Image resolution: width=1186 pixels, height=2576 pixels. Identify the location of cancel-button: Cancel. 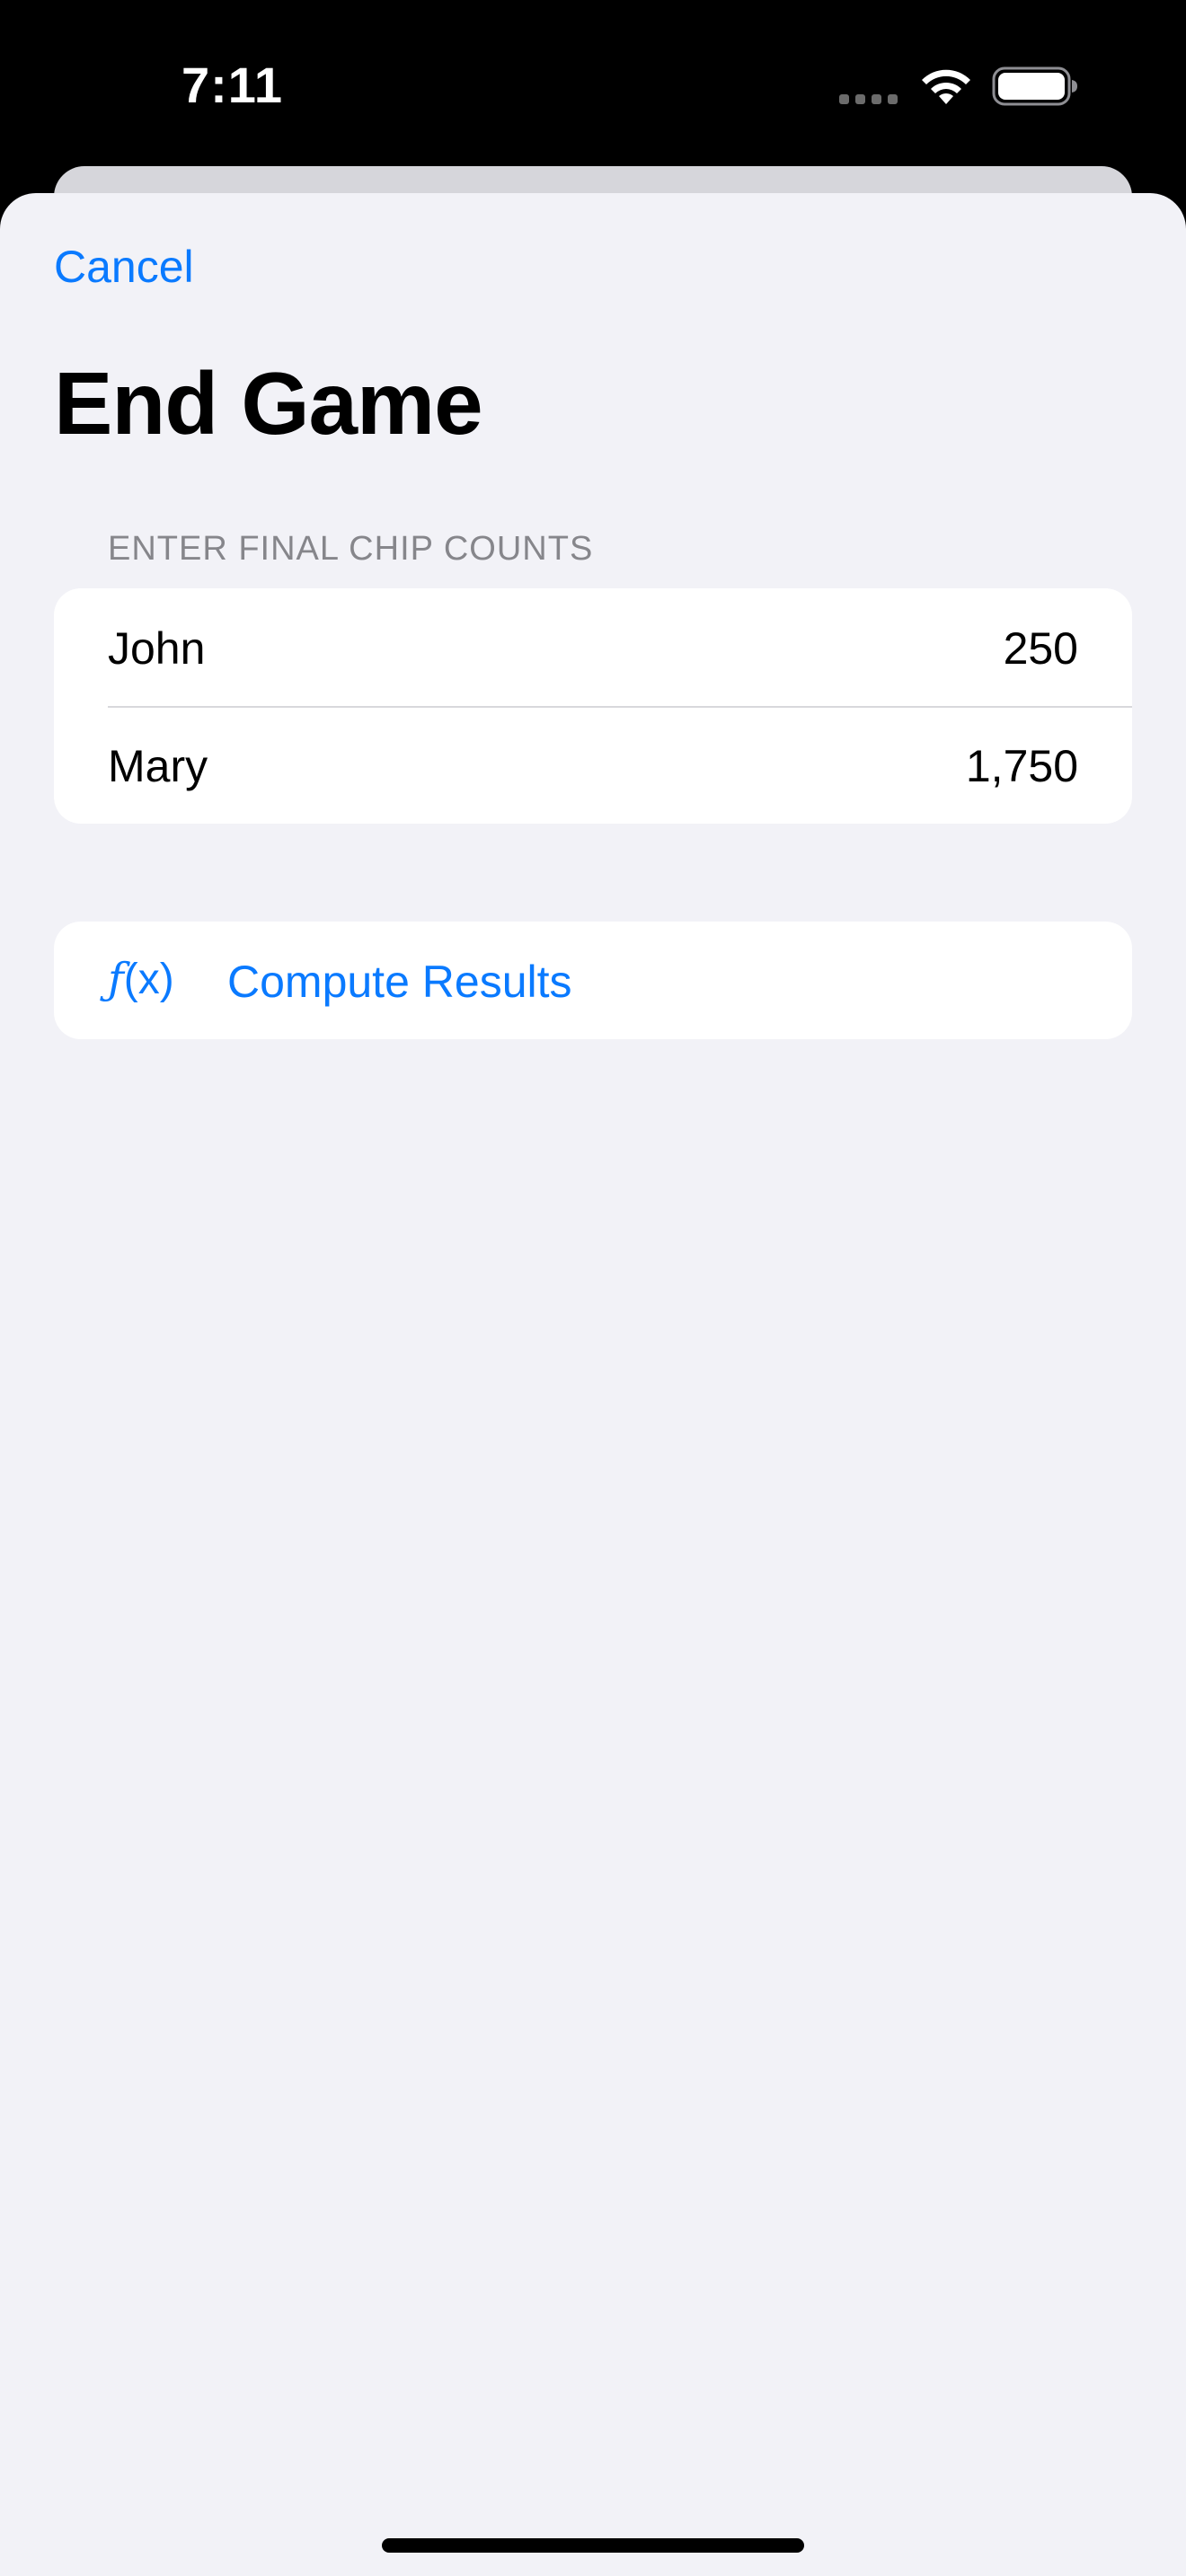
(124, 266).